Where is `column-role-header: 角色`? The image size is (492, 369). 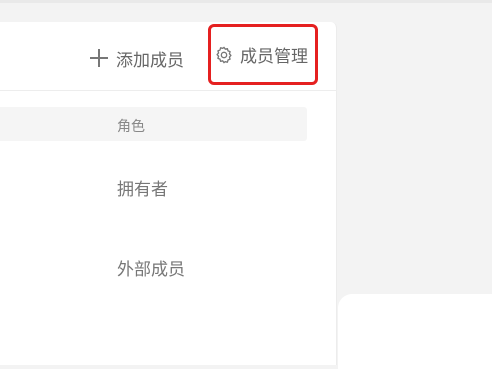 column-role-header: 角色 is located at coordinates (131, 127).